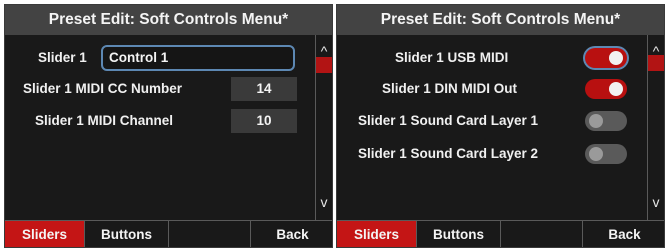  What do you see at coordinates (606, 58) in the screenshot?
I see `usb-midi-toggle` at bounding box center [606, 58].